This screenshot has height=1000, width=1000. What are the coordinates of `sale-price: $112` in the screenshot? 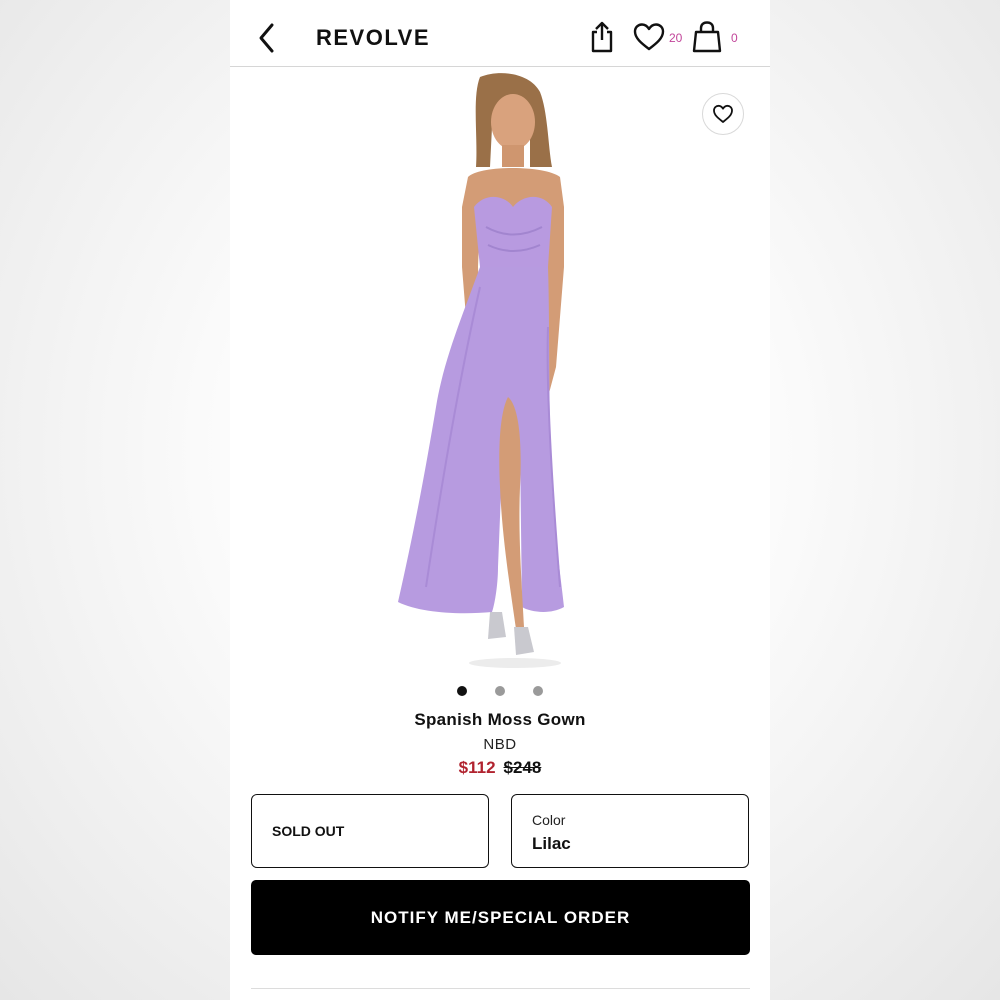 It's located at (477, 767).